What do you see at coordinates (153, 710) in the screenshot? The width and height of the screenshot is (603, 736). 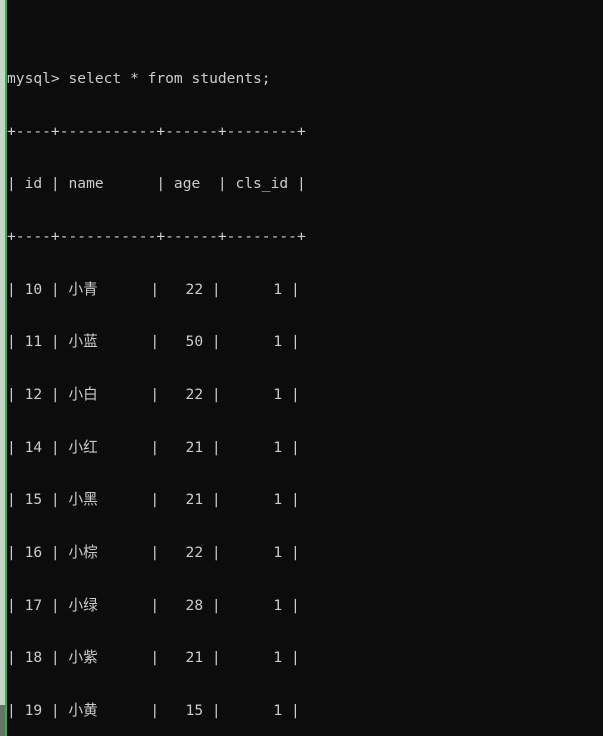 I see `table-row: | 19 | 小黄 | 15 | 1 |` at bounding box center [153, 710].